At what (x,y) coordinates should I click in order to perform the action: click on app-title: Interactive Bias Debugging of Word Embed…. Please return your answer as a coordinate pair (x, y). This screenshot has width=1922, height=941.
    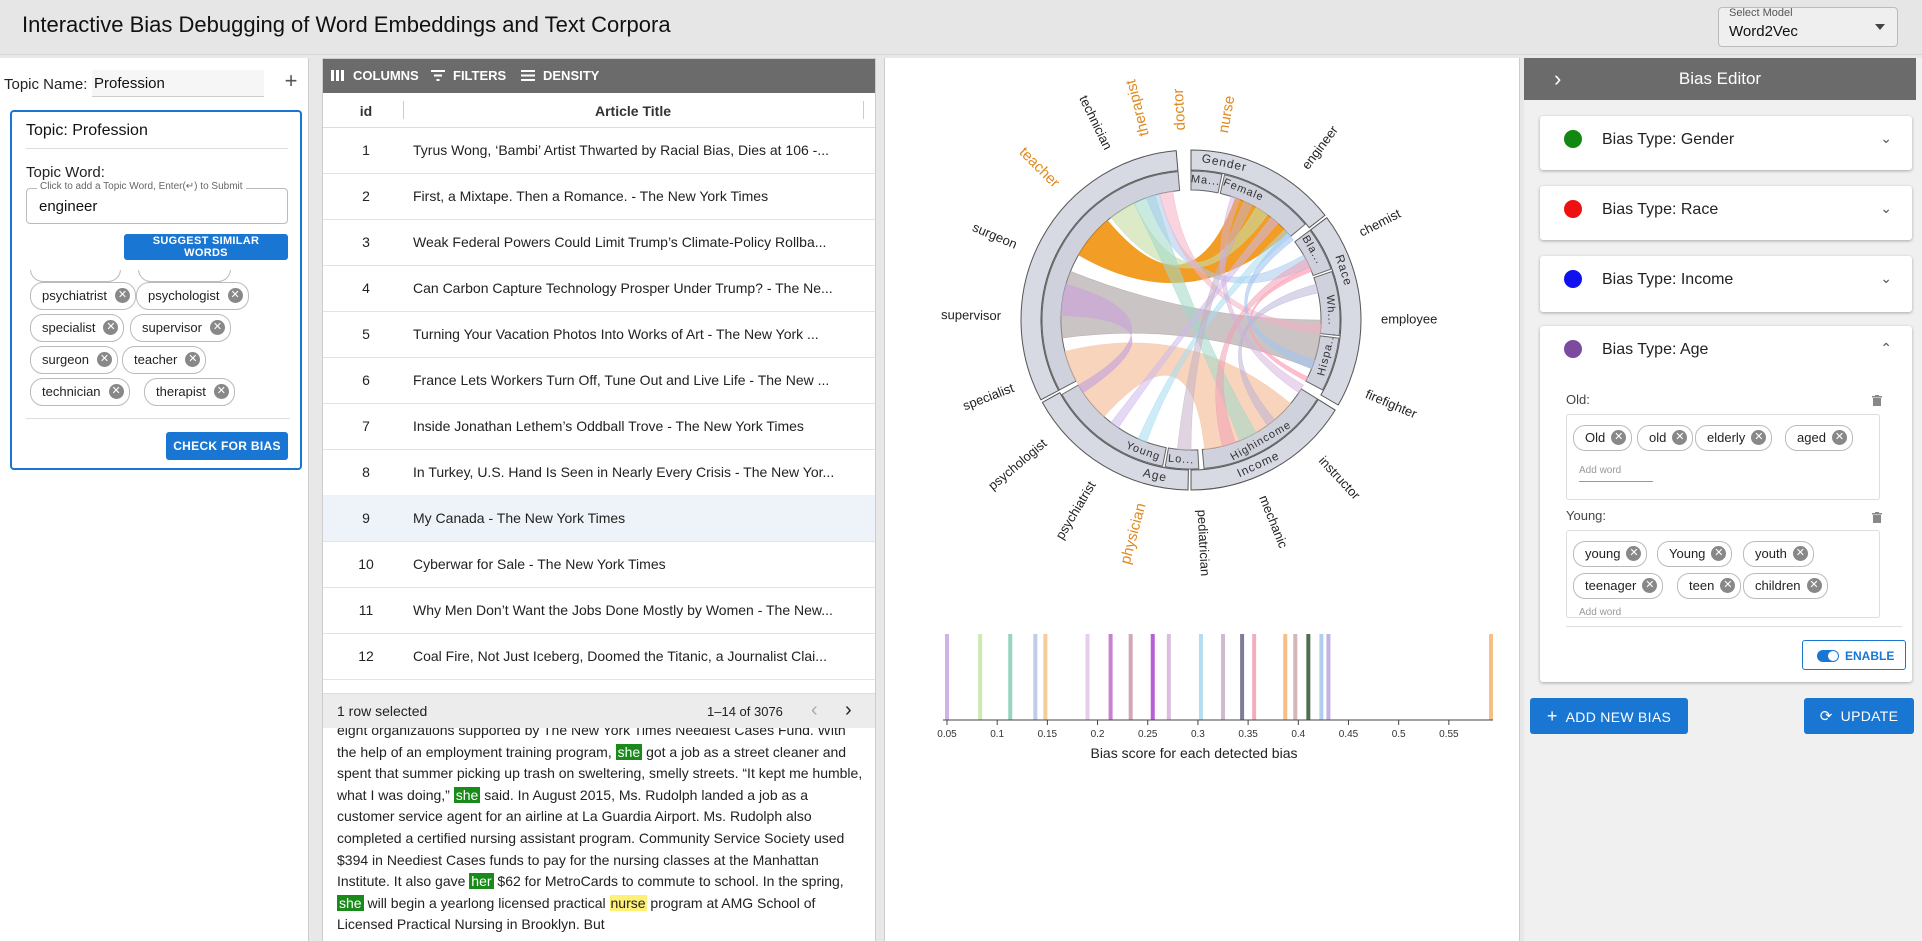
    Looking at the image, I should click on (346, 24).